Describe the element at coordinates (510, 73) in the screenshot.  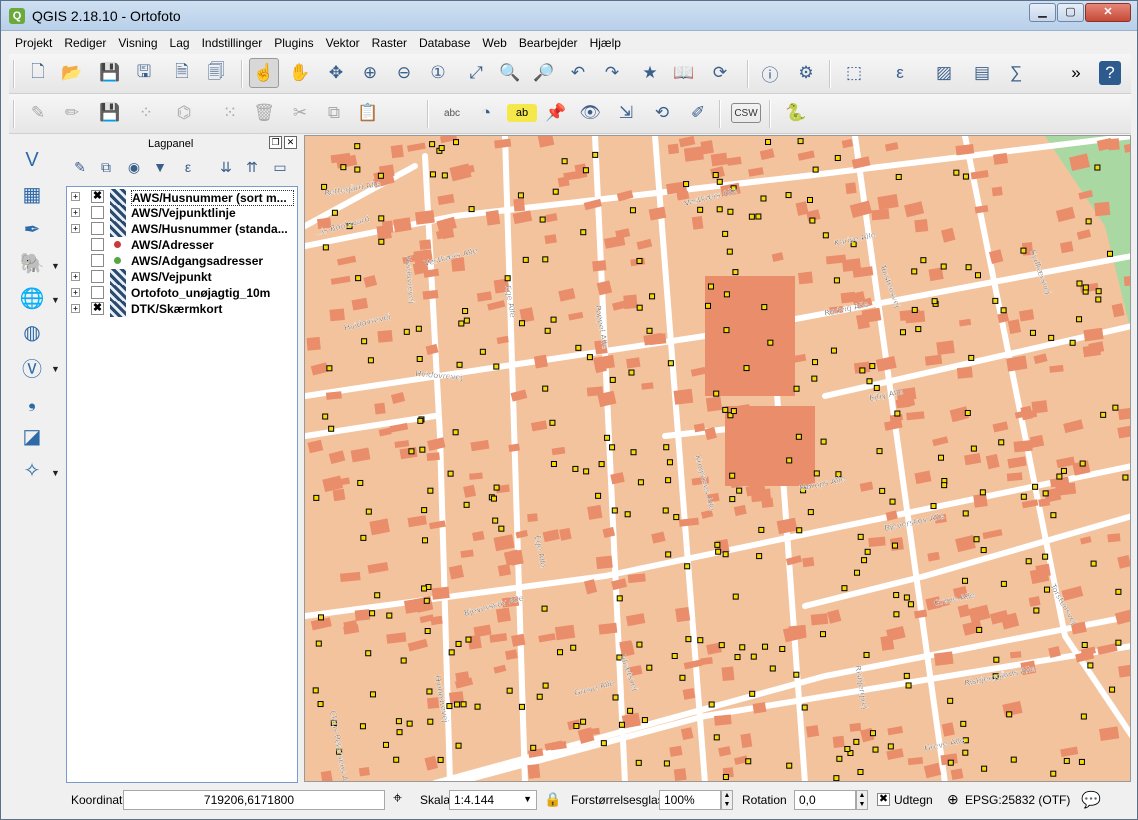
I see `zoom-selection-icon: 🔍` at that location.